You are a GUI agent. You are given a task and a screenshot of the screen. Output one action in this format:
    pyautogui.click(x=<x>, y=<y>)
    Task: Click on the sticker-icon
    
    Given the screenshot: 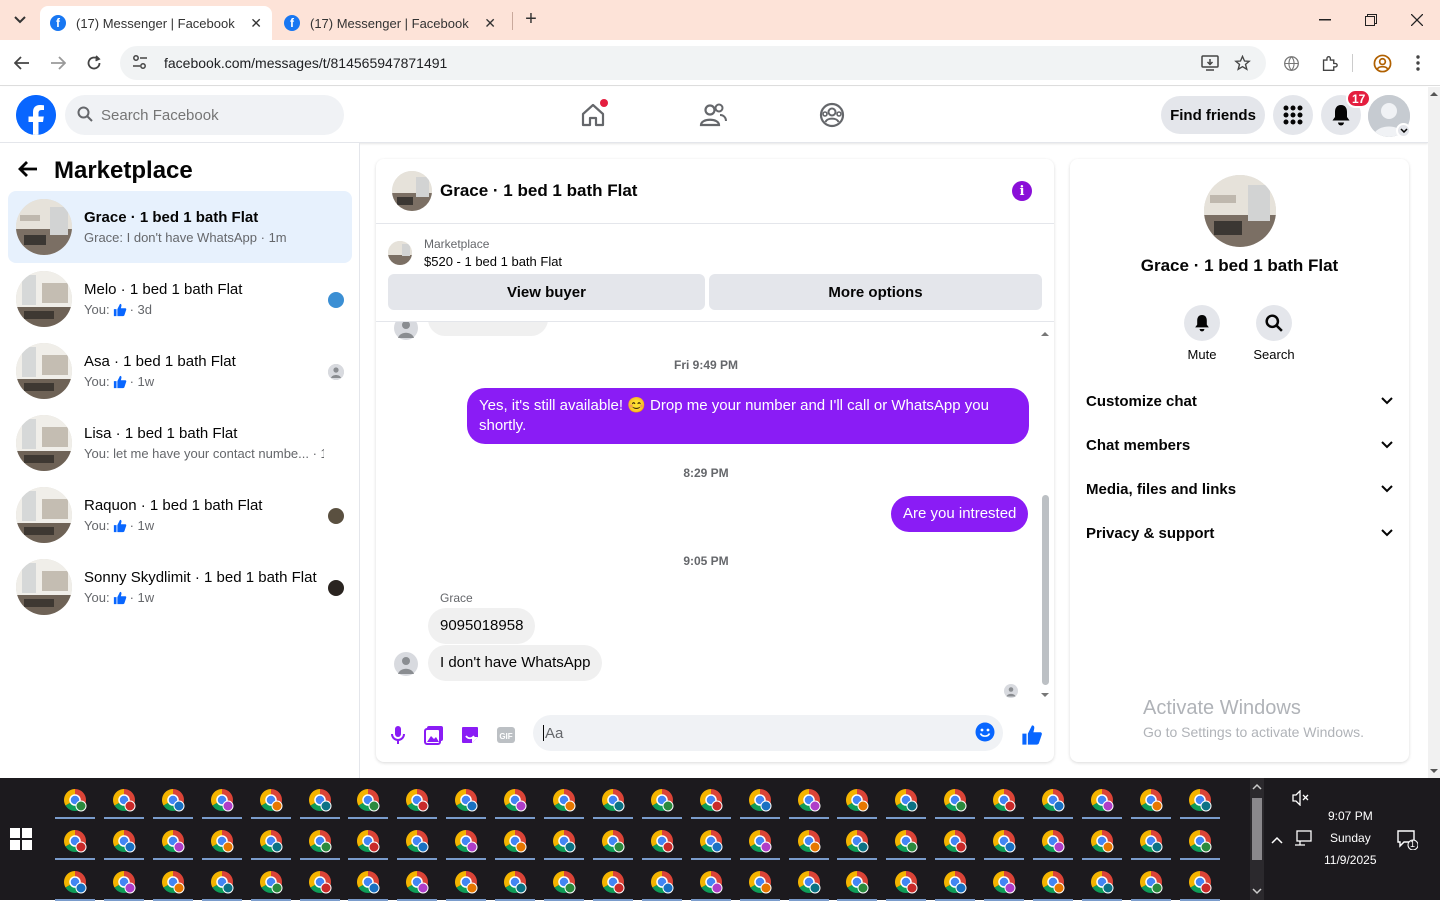 What is the action you would take?
    pyautogui.click(x=470, y=735)
    